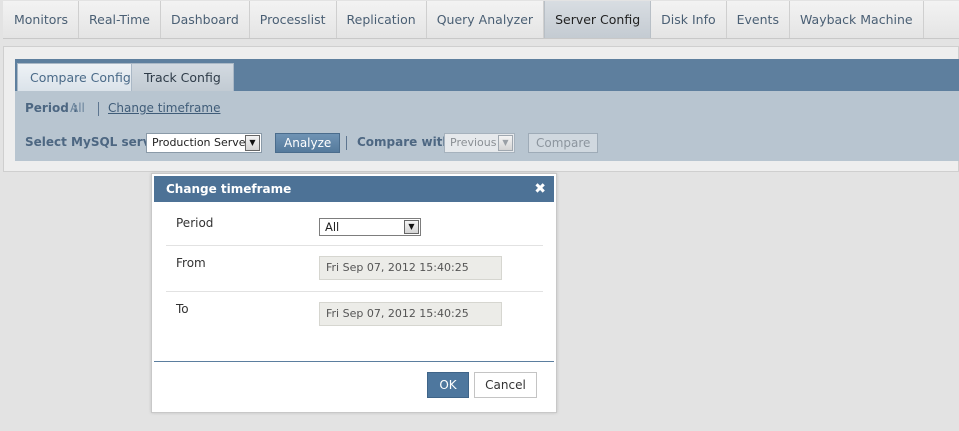 Image resolution: width=959 pixels, height=431 pixels. I want to click on change-timeframe-link: Change timeframe, so click(164, 108).